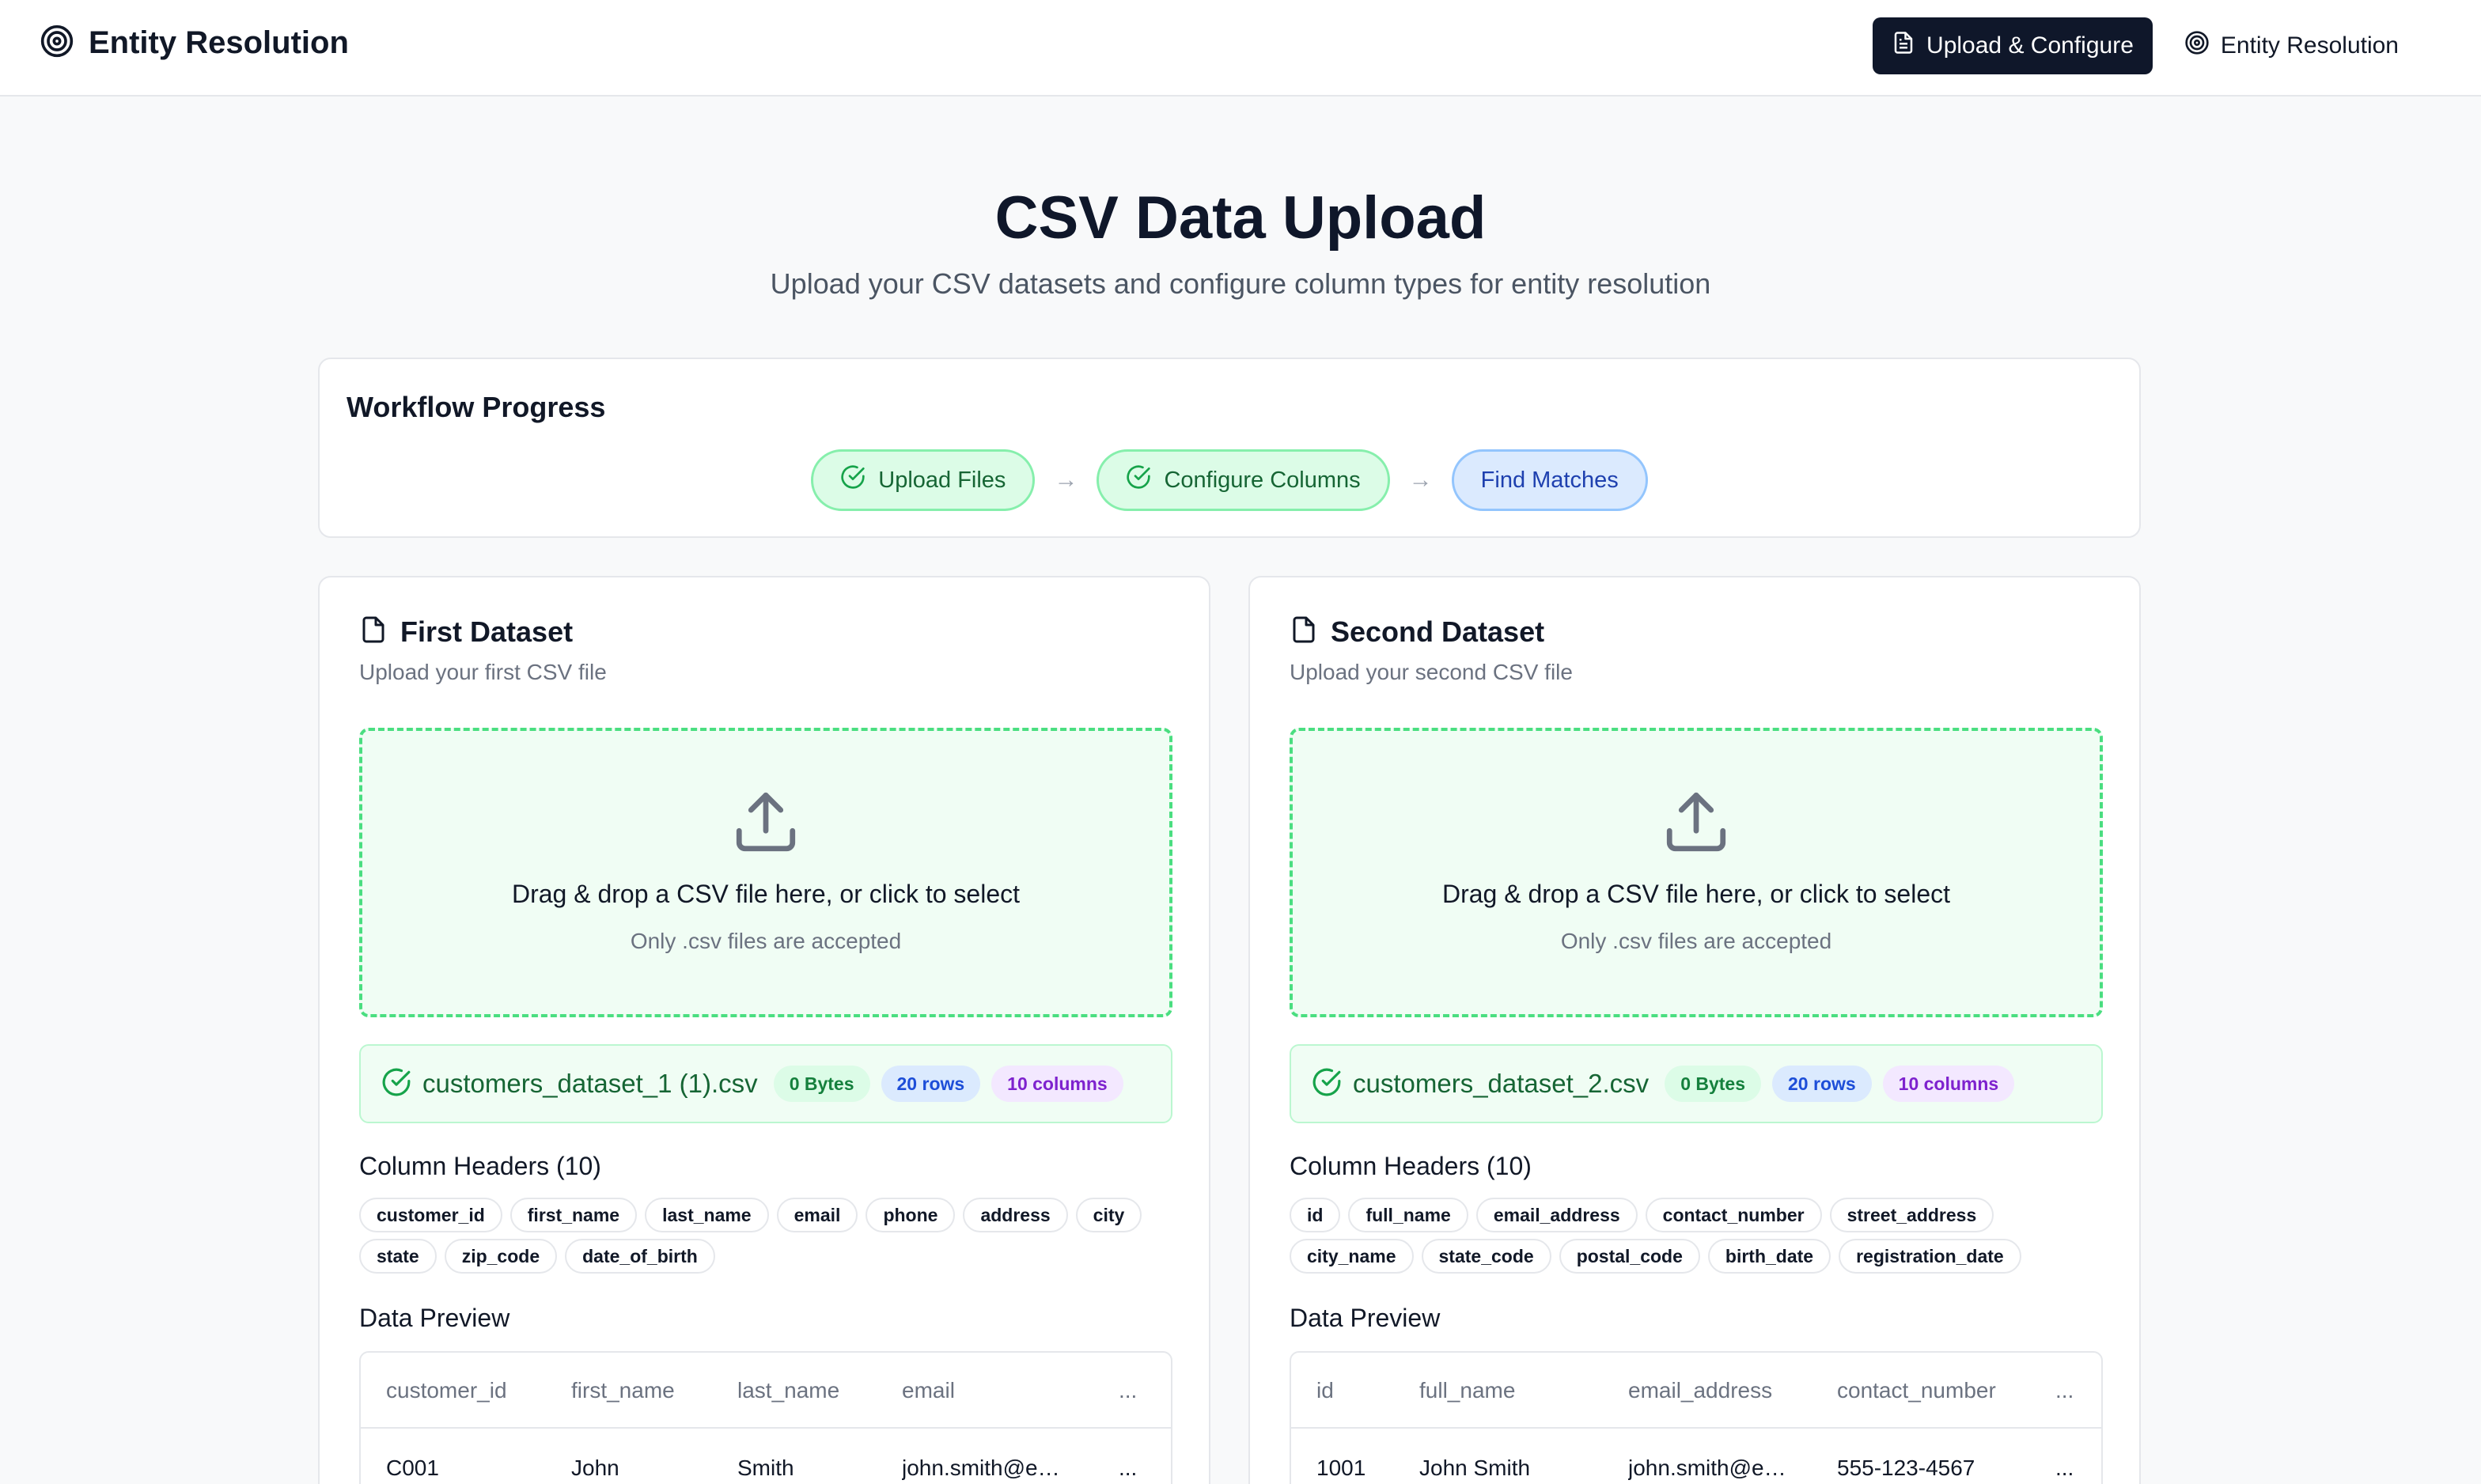  Describe the element at coordinates (817, 1215) in the screenshot. I see `column-chip: email` at that location.